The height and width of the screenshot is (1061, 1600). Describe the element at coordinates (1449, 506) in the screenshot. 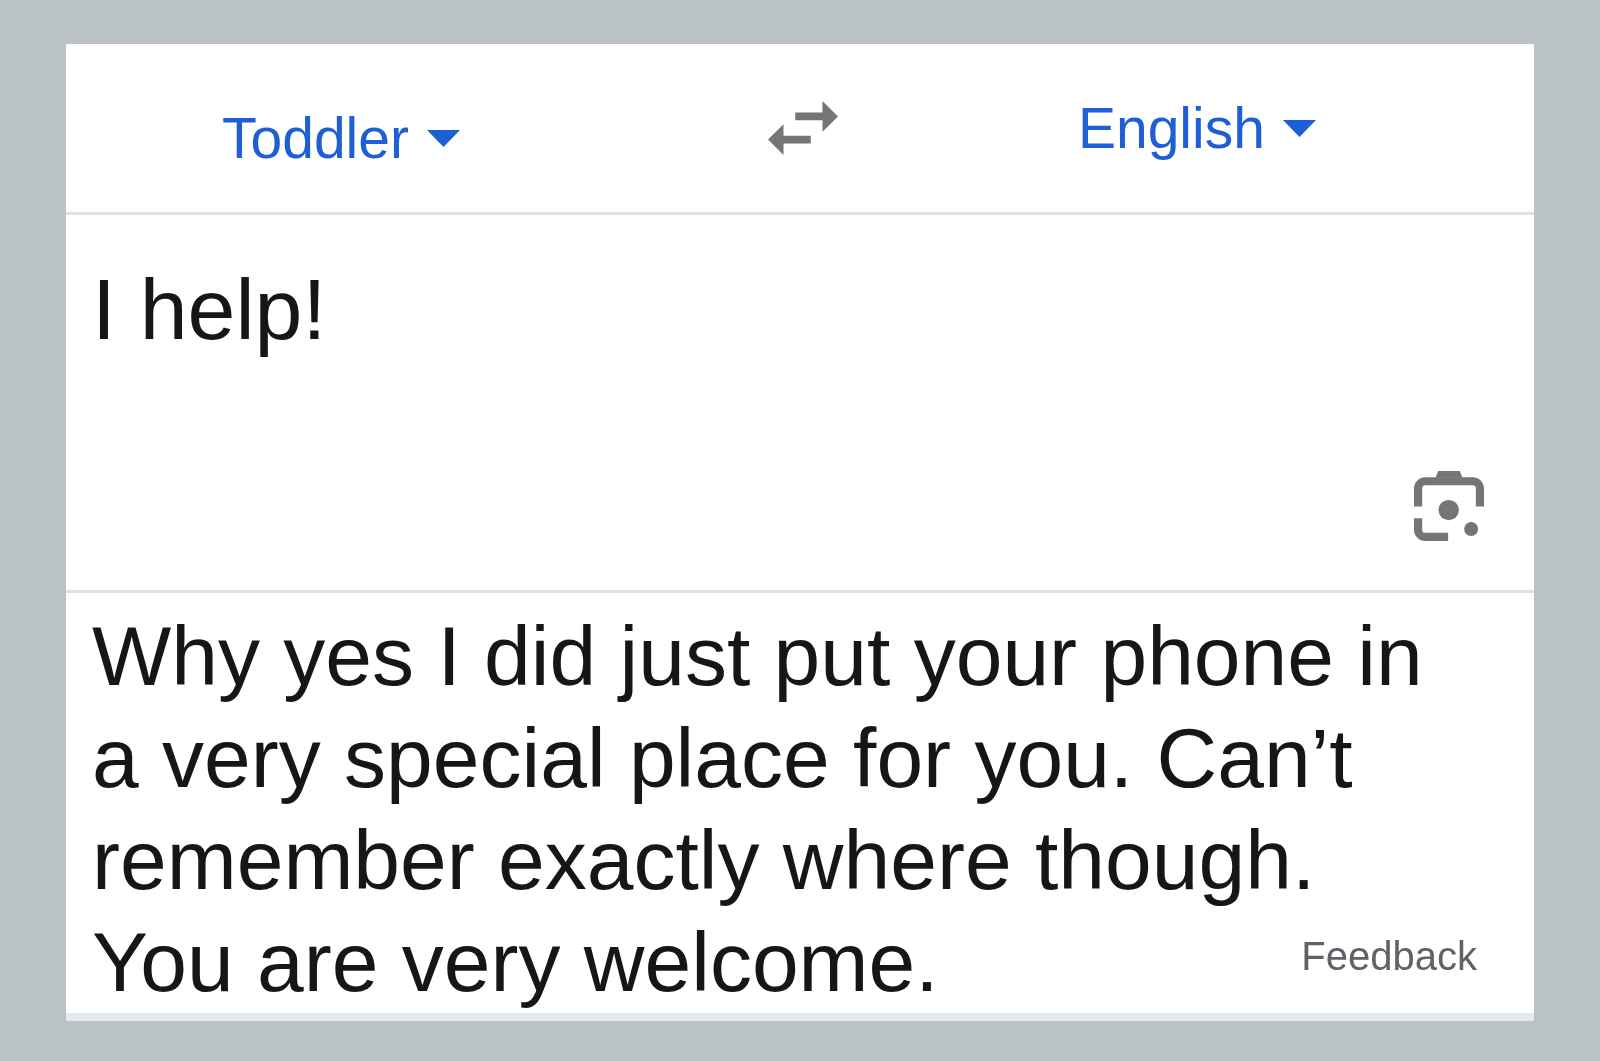

I see `camera-icon` at that location.